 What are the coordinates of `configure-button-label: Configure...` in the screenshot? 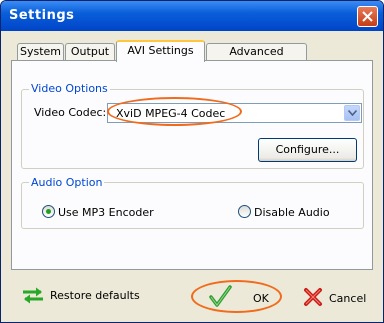 It's located at (307, 149).